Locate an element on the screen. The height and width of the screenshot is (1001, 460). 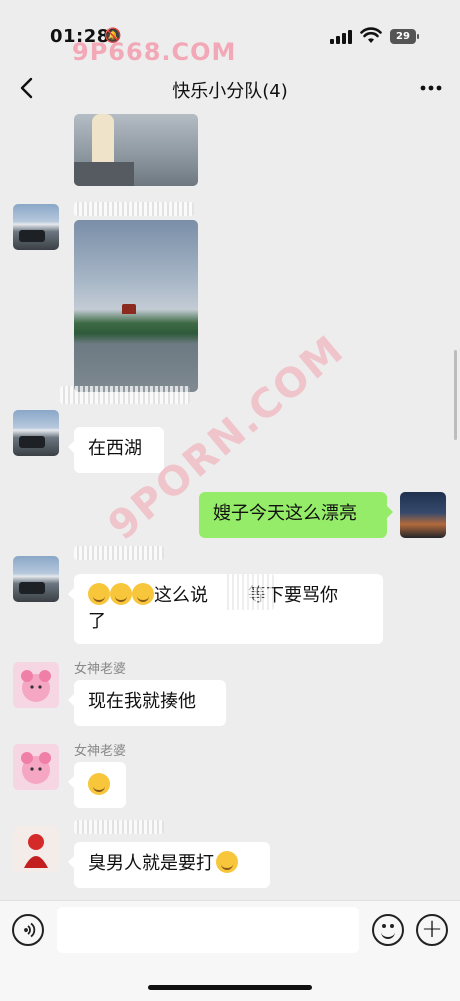
message-bubble: 这么说 等下要骂你 了 is located at coordinates (225, 609).